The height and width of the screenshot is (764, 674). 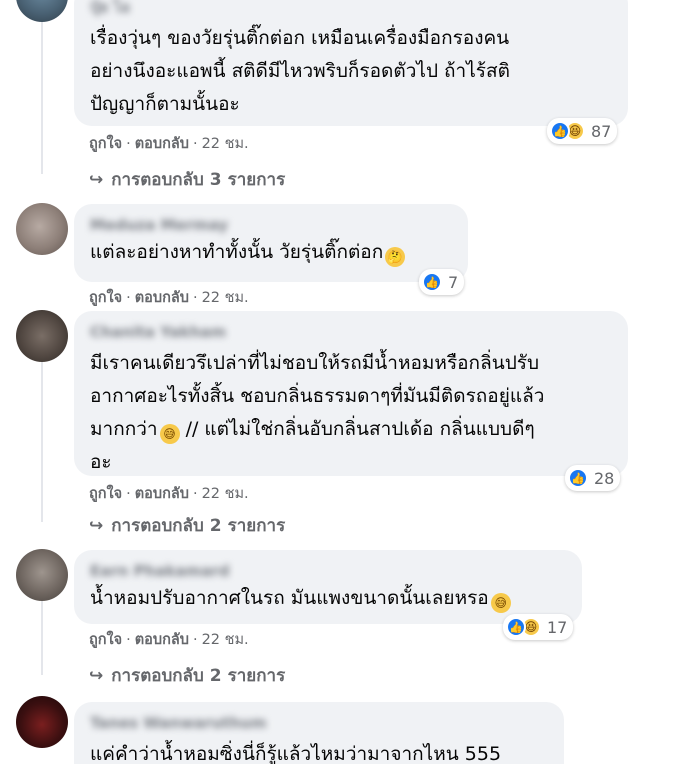 I want to click on reaction-count: 28, so click(x=604, y=478).